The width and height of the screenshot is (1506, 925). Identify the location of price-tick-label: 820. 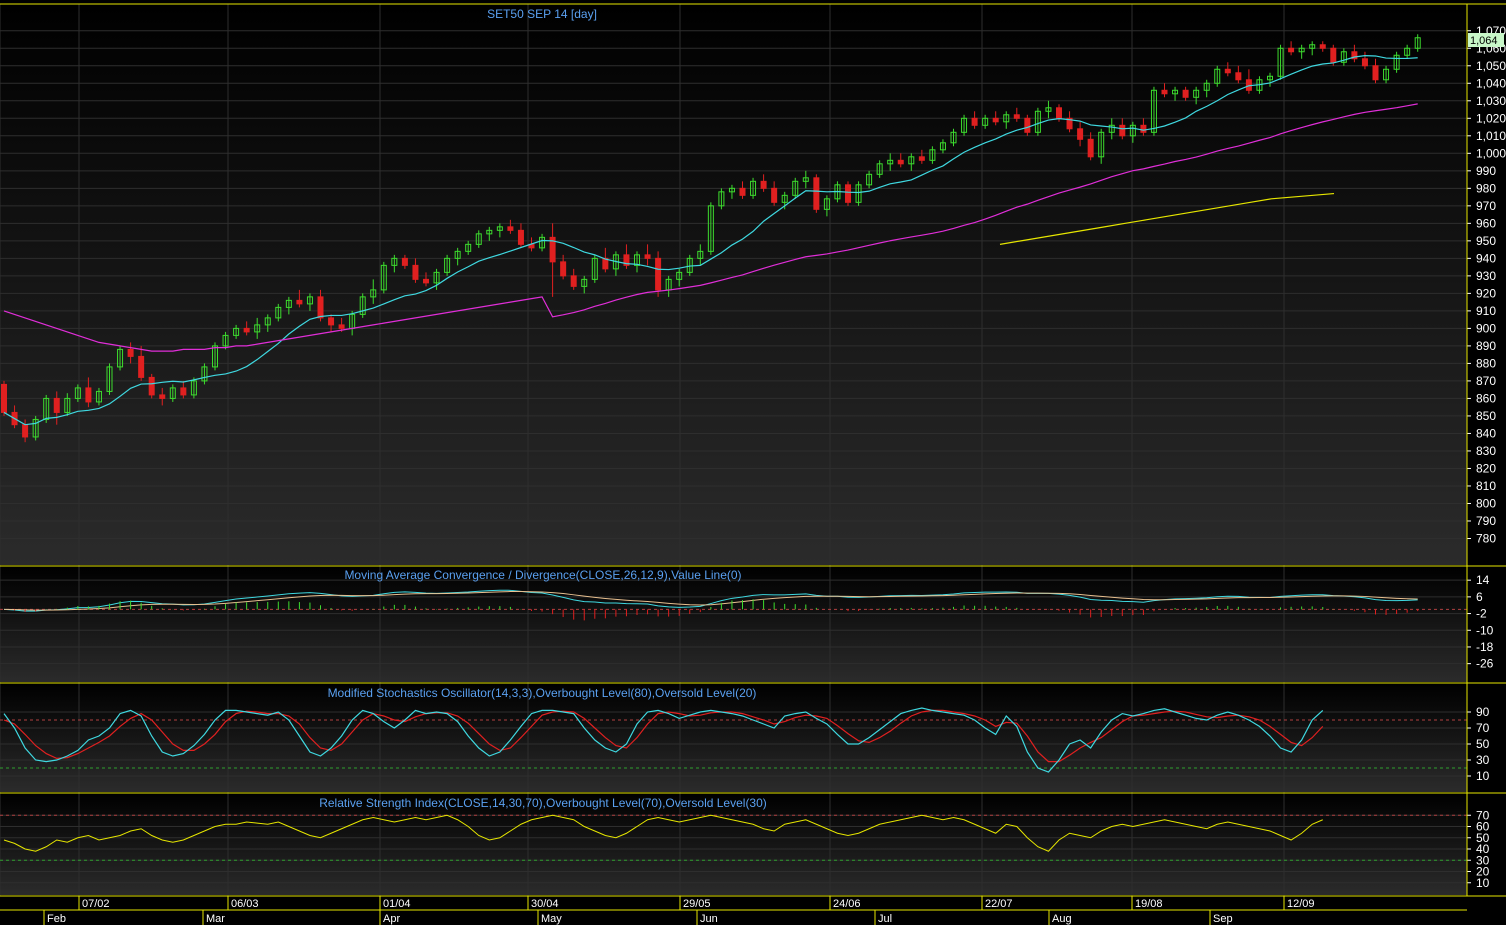
(1486, 468).